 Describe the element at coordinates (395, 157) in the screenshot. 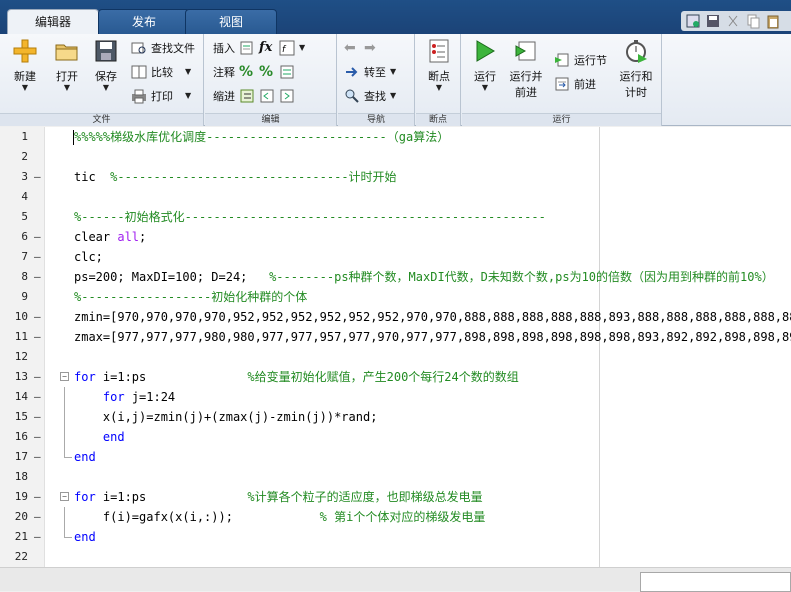

I see `code-line: 2` at that location.